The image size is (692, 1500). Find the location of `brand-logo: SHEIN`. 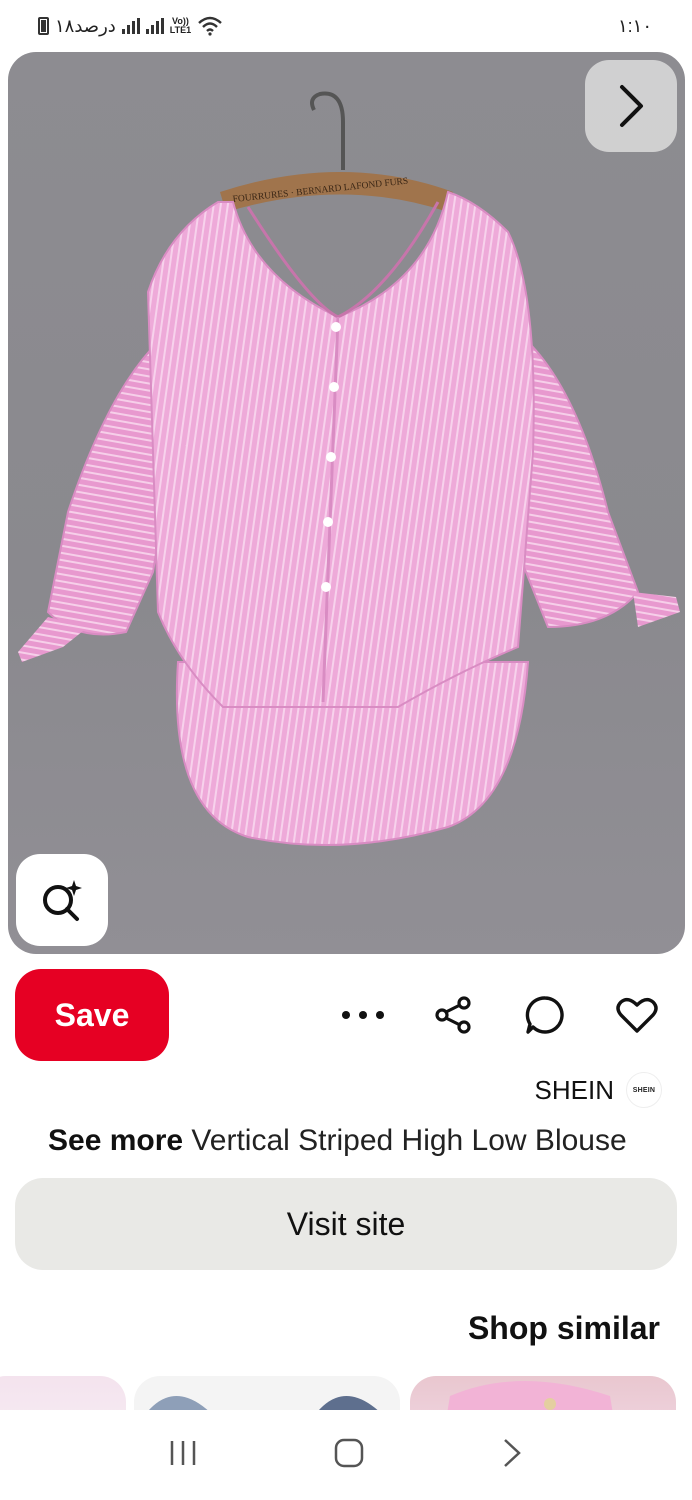

brand-logo: SHEIN is located at coordinates (644, 1090).